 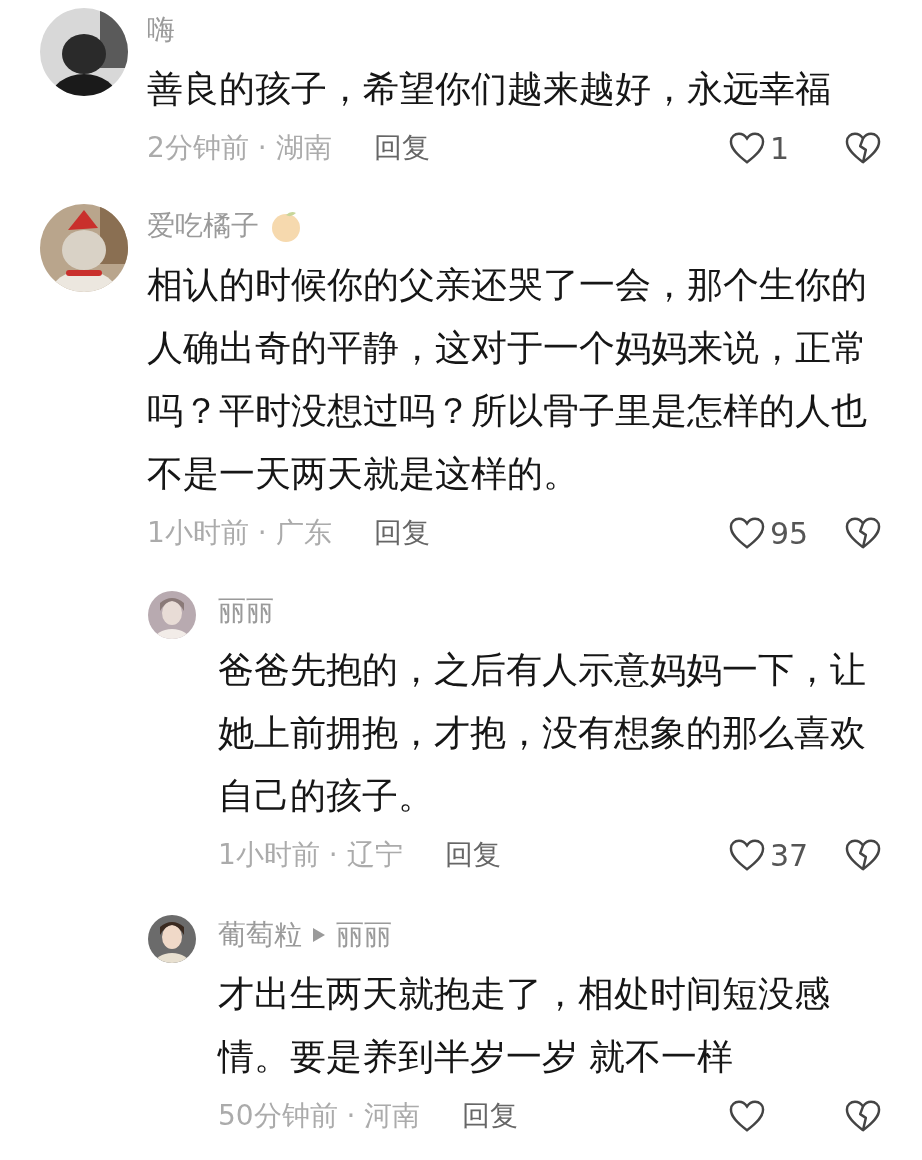 What do you see at coordinates (780, 148) in the screenshot?
I see `like-count: 1` at bounding box center [780, 148].